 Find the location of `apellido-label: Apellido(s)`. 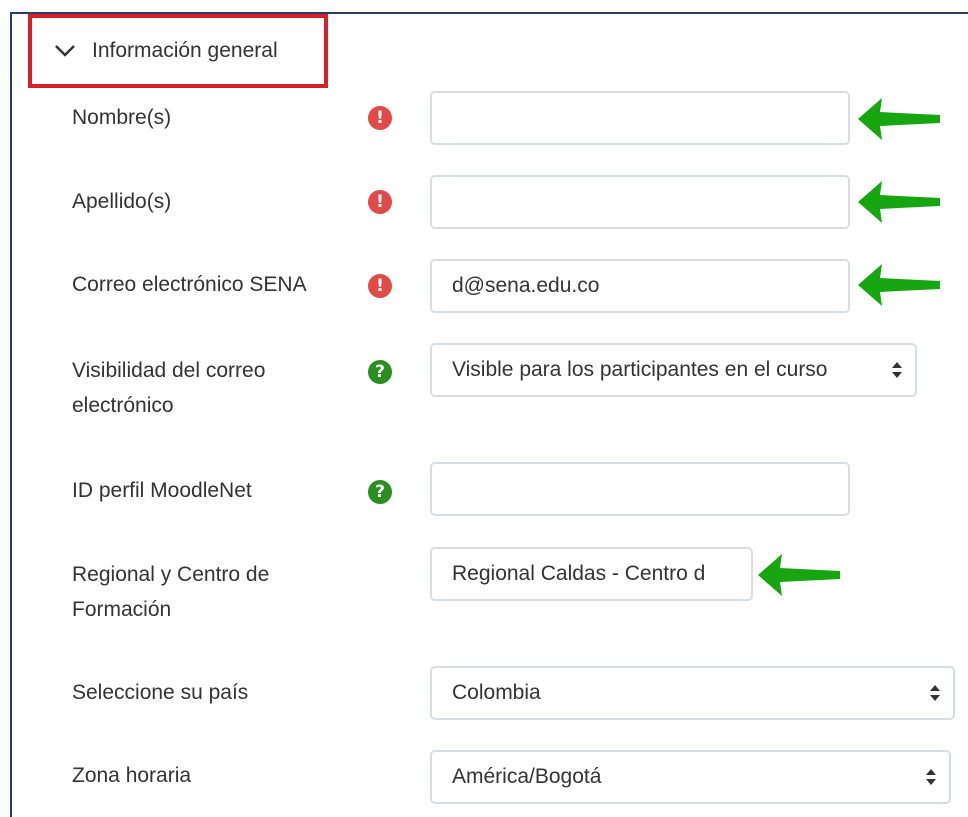

apellido-label: Apellido(s) is located at coordinates (122, 201).